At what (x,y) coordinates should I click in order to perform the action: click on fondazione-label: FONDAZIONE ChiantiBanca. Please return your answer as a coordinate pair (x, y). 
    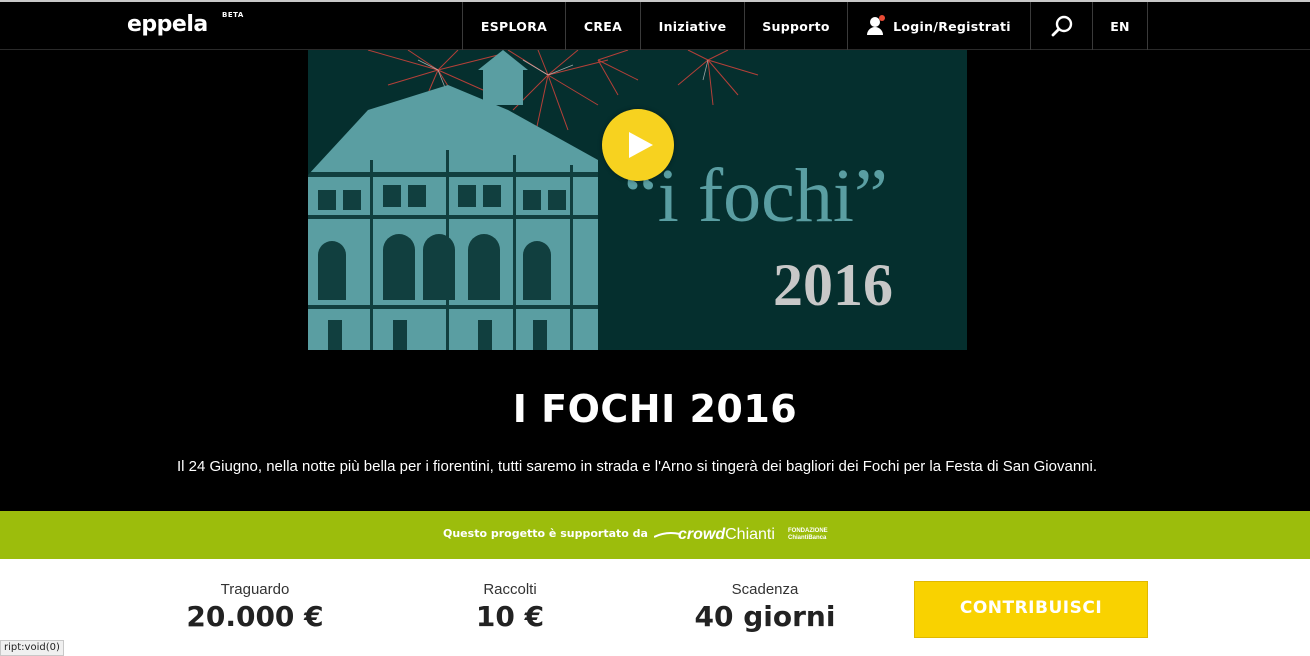
    Looking at the image, I should click on (808, 535).